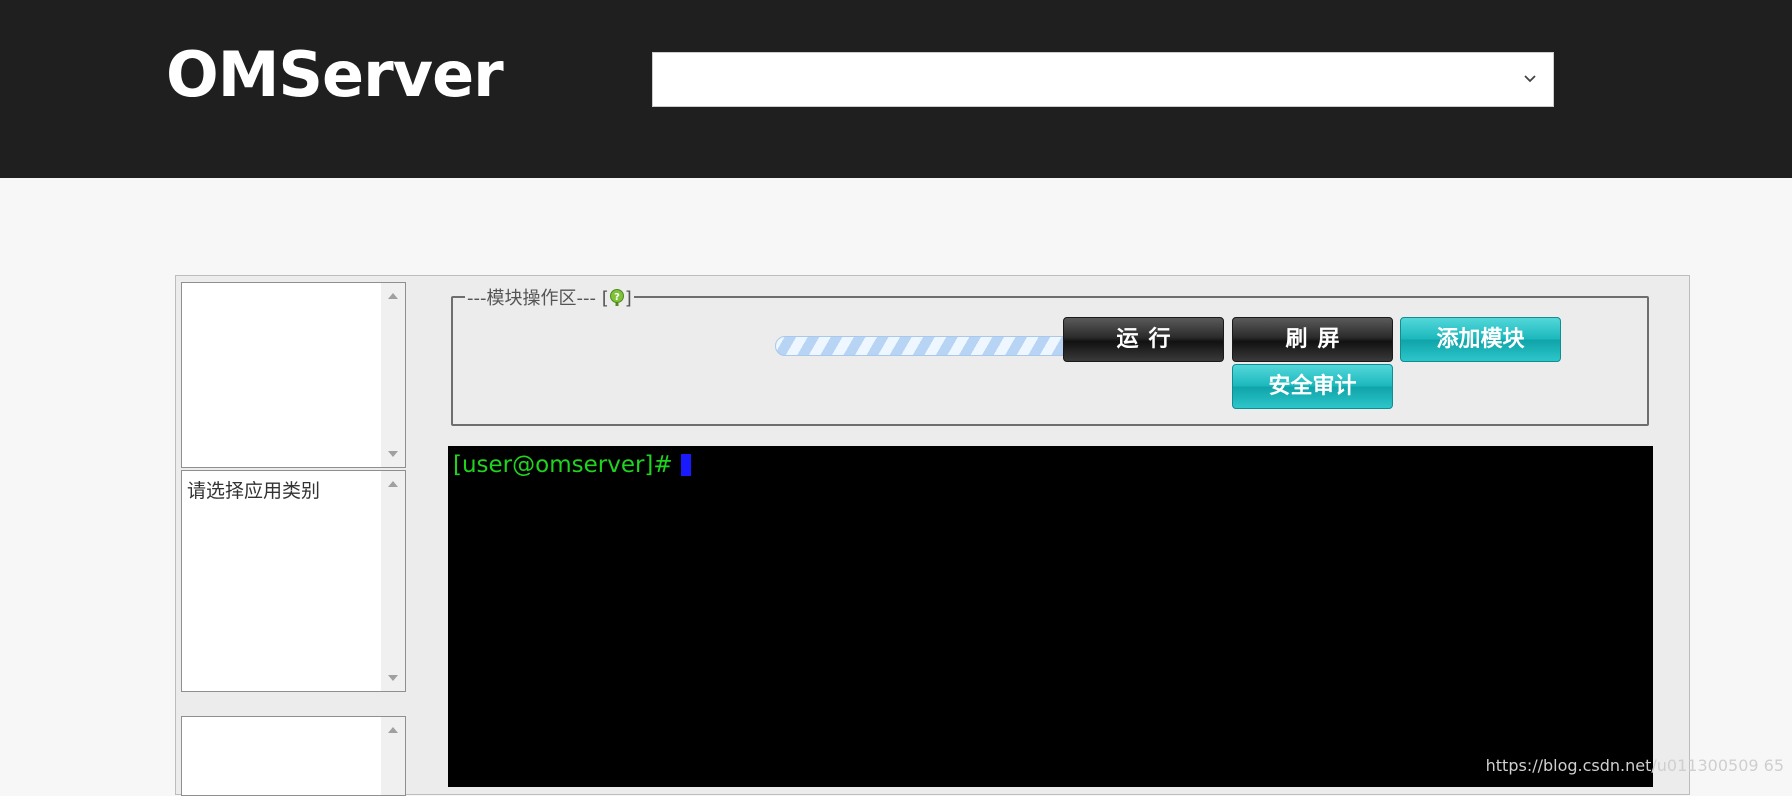 The image size is (1792, 796). Describe the element at coordinates (1312, 386) in the screenshot. I see `security-audit-button: 安全审计` at that location.